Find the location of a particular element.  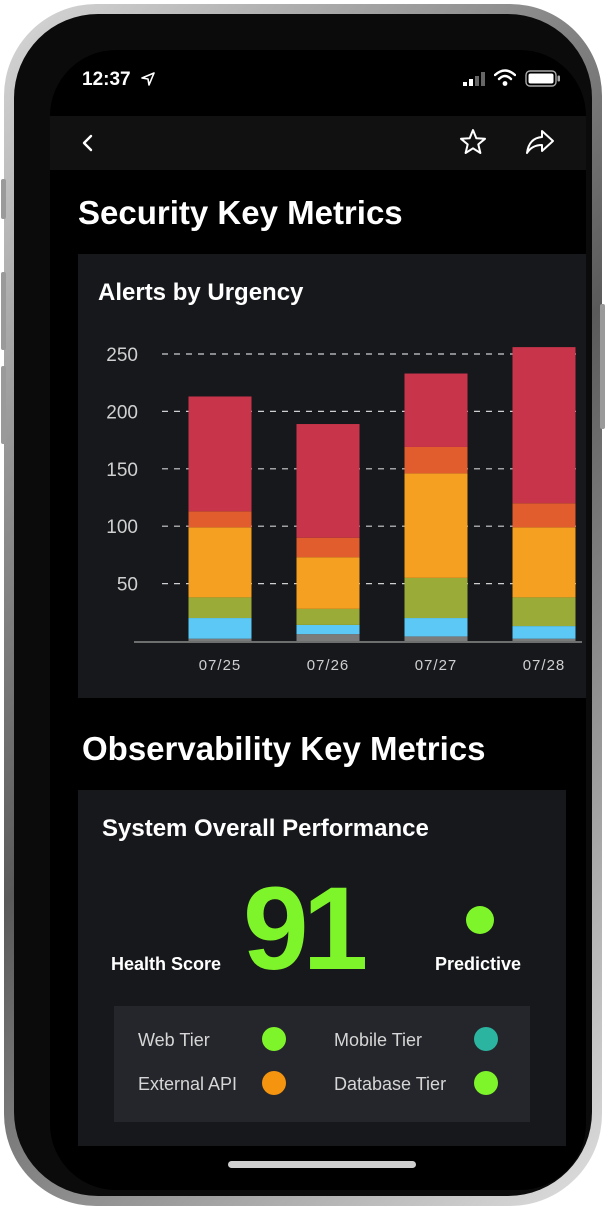

tier-name: Web Tier is located at coordinates (174, 1040).